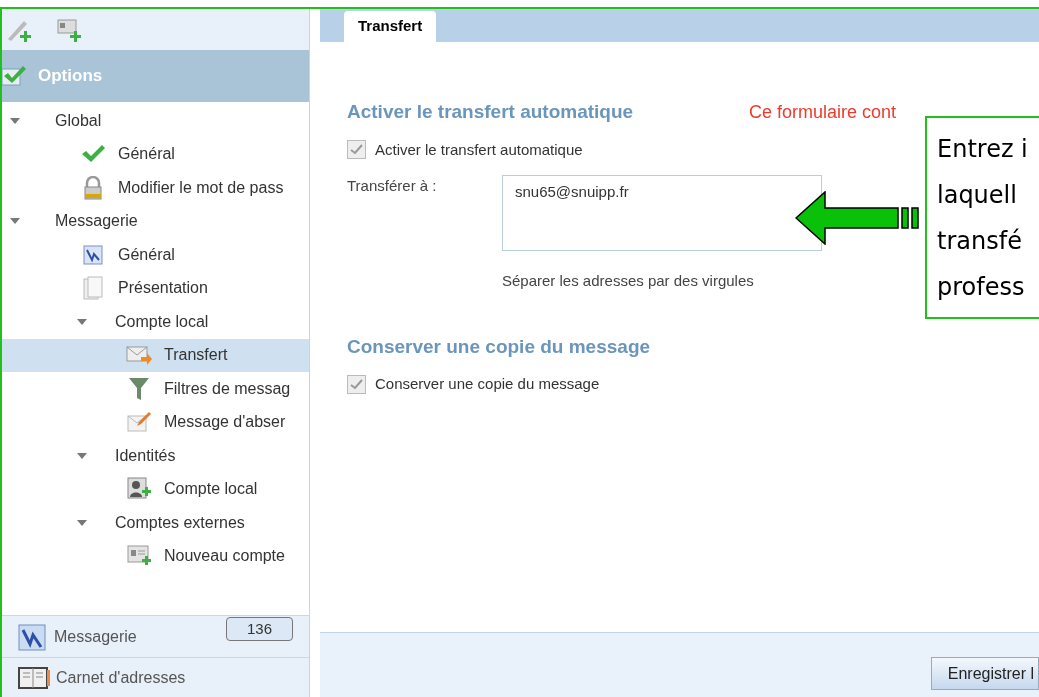 This screenshot has height=697, width=1039. Describe the element at coordinates (162, 321) in the screenshot. I see `tree-group-label: Compte local` at that location.